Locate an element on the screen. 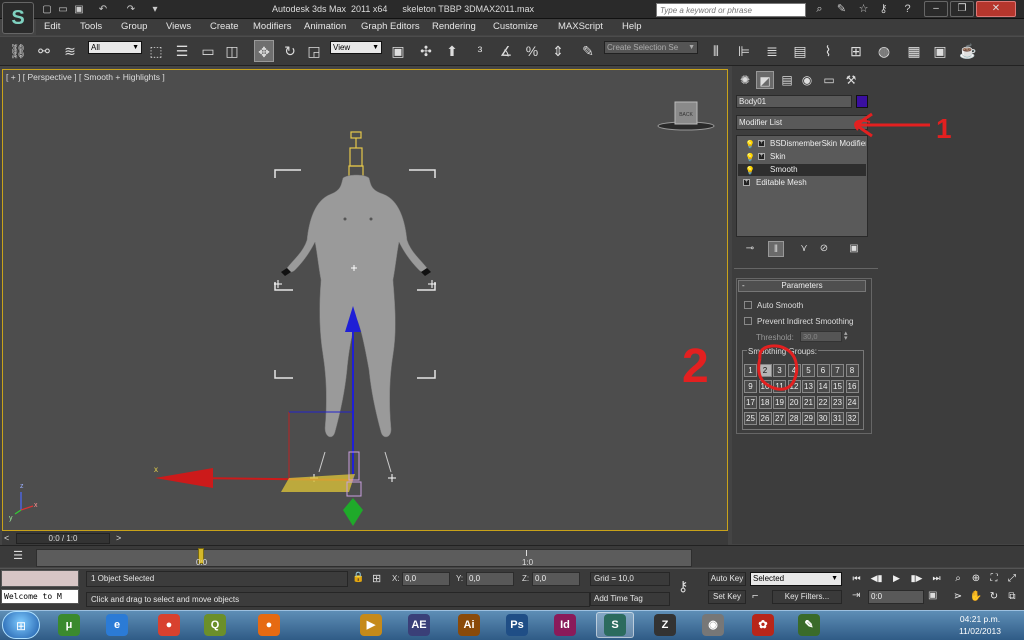  star-icon: ☆ is located at coordinates (863, 9).